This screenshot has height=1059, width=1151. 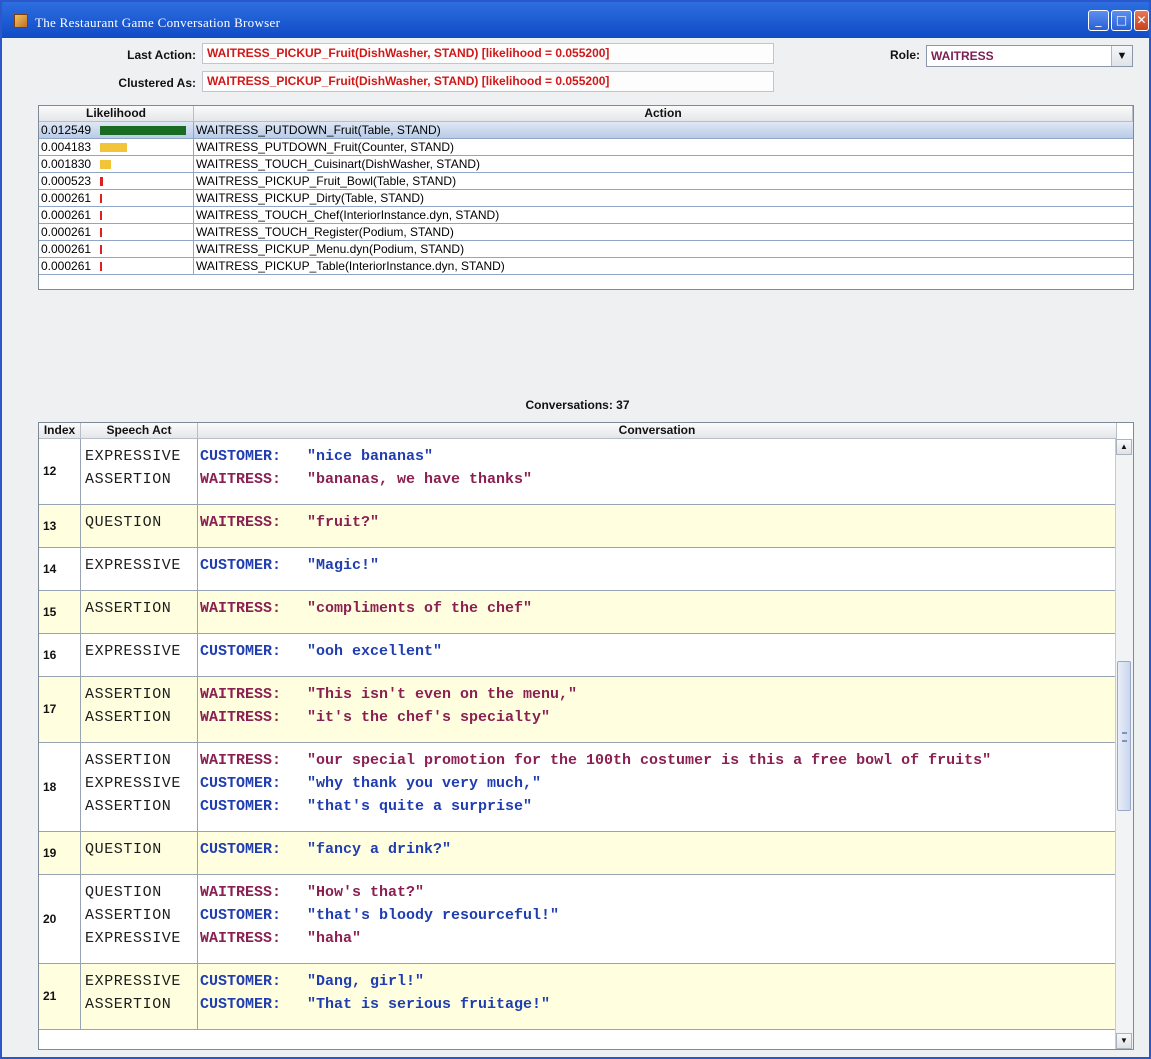 I want to click on conversation-index: 16, so click(x=50, y=654).